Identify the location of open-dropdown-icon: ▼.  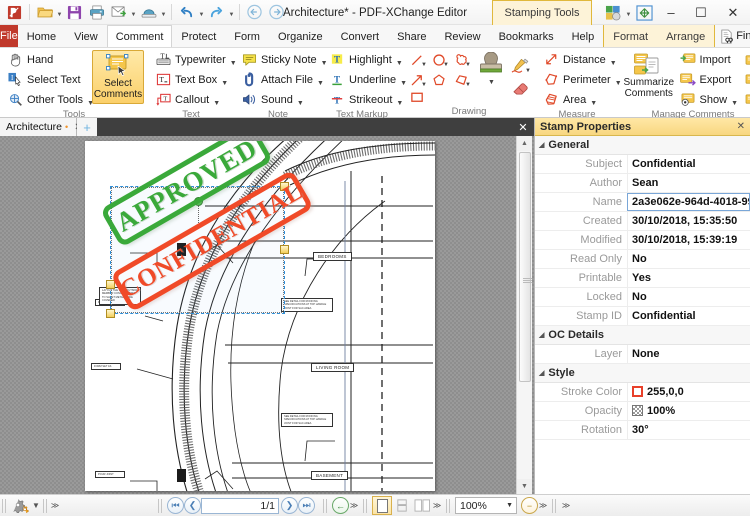
(59, 12).